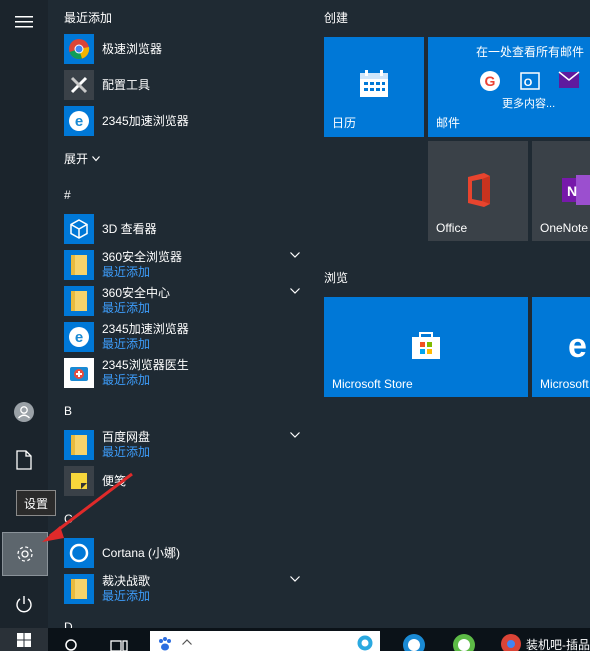 The height and width of the screenshot is (651, 590). What do you see at coordinates (129, 228) in the screenshot?
I see `list-item-label: 3D 查看器` at bounding box center [129, 228].